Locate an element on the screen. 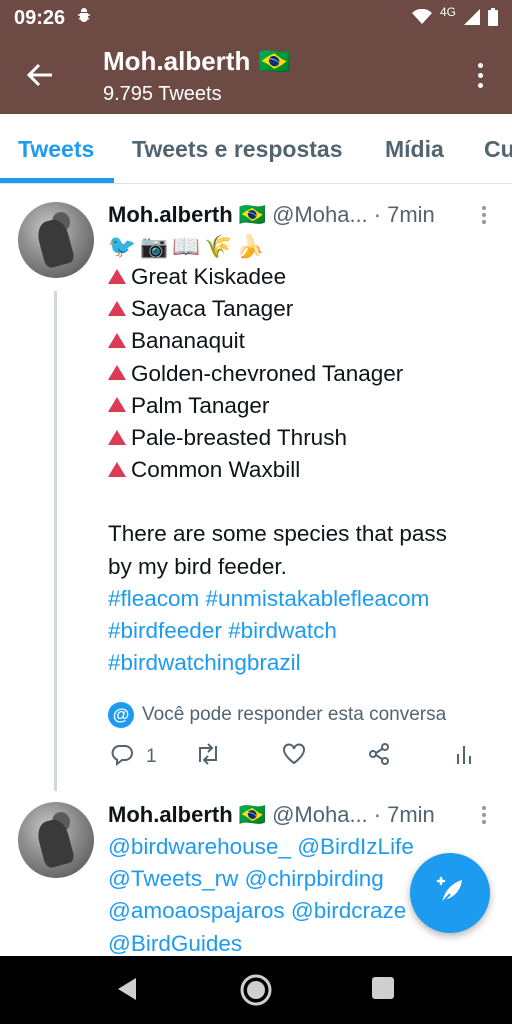 The width and height of the screenshot is (512, 1024). rice-emoji-icon: 🌾 is located at coordinates (218, 246).